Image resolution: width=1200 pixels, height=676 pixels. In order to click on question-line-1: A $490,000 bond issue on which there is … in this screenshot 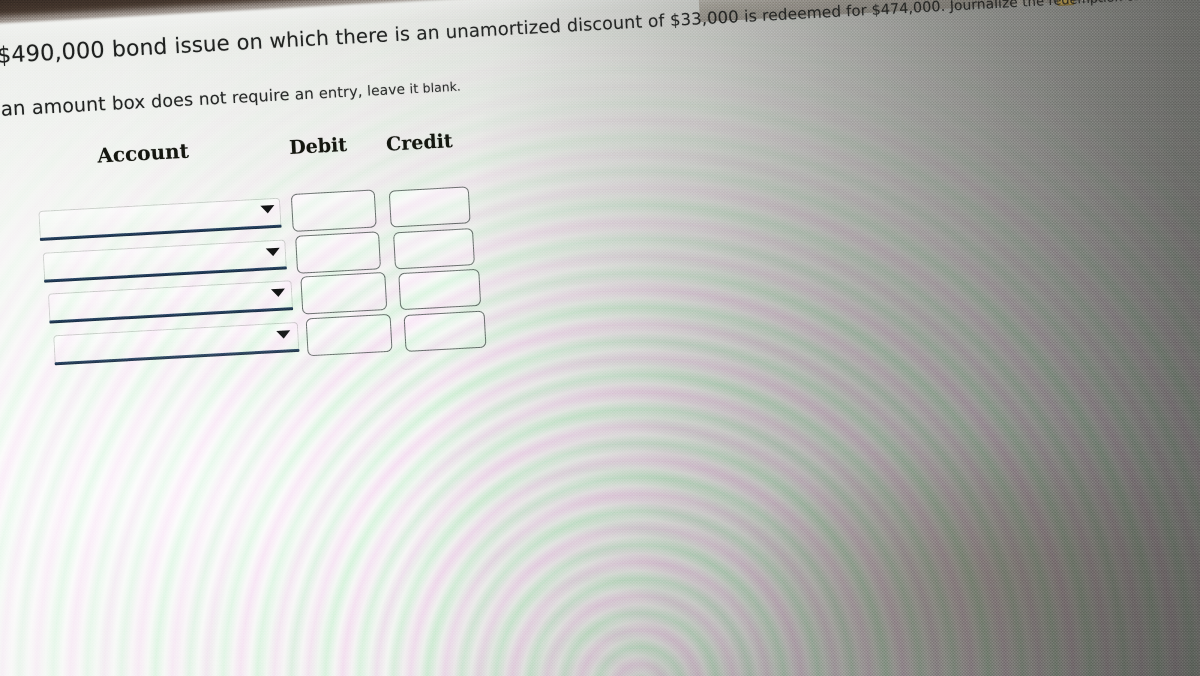, I will do `click(600, 35)`.